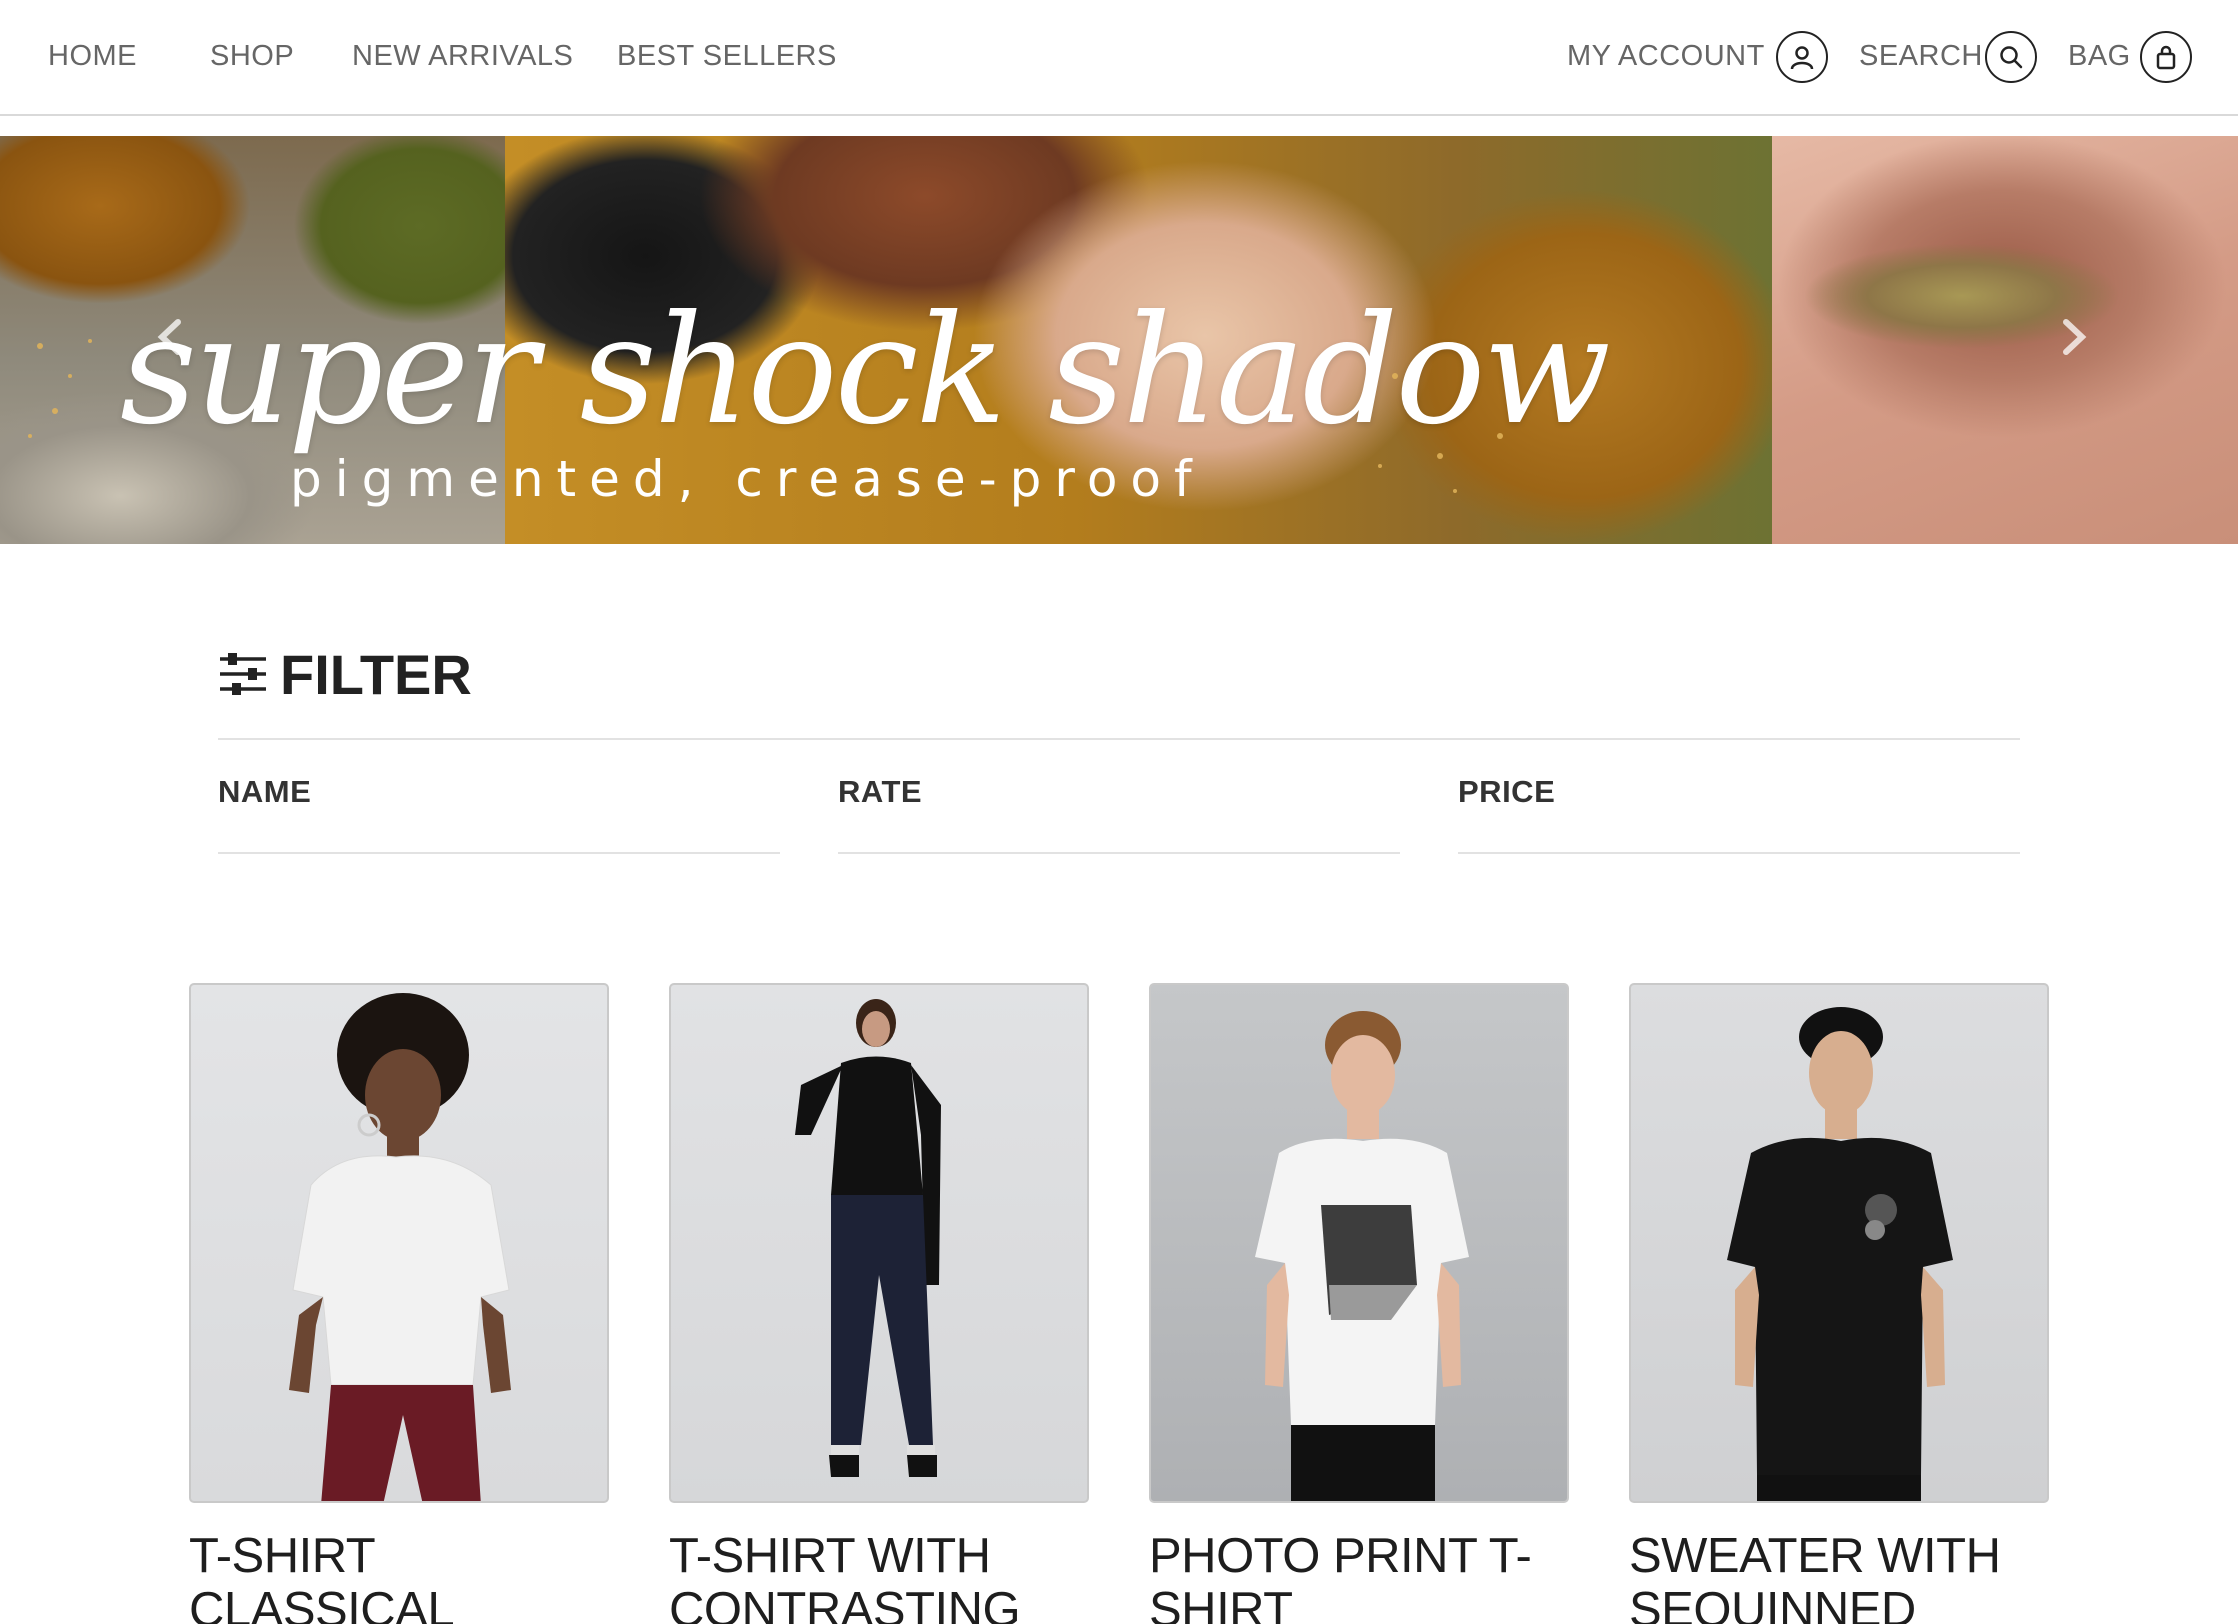 This screenshot has height=1624, width=2238. I want to click on account-icon, so click(1802, 57).